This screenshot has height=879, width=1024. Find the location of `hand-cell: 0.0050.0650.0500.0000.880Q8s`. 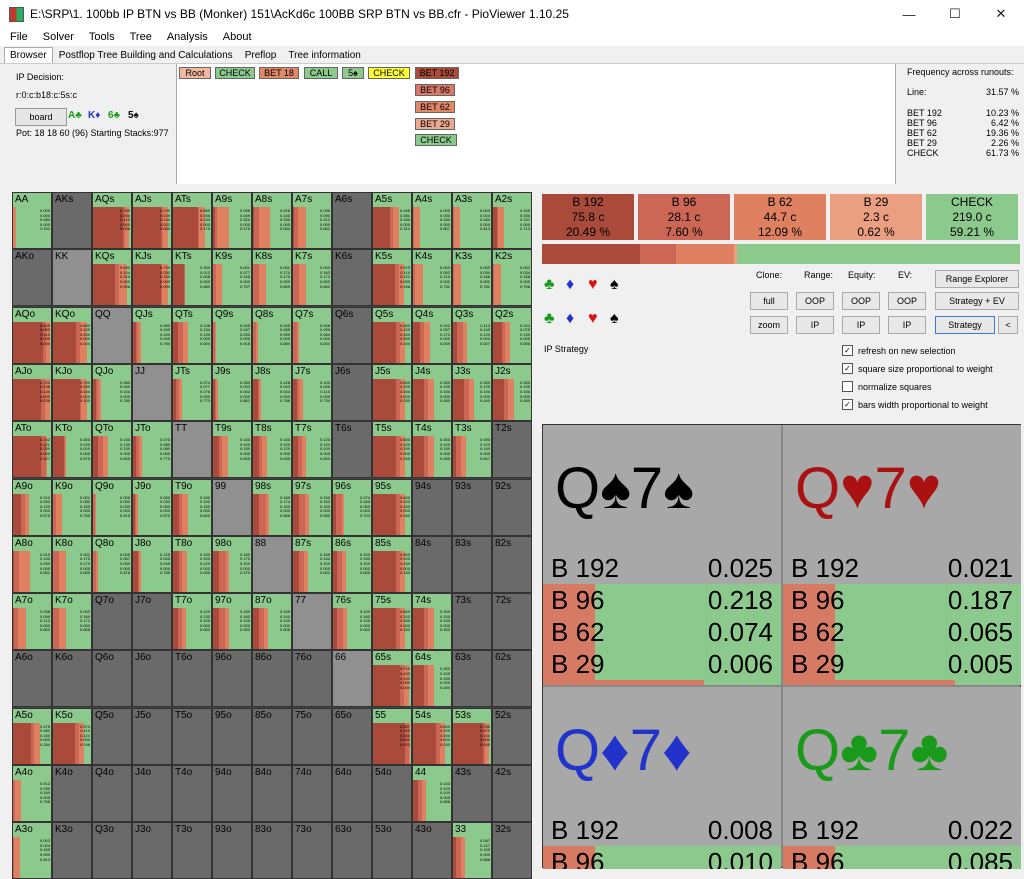

hand-cell: 0.0050.0650.0500.0000.880Q8s is located at coordinates (272, 335).